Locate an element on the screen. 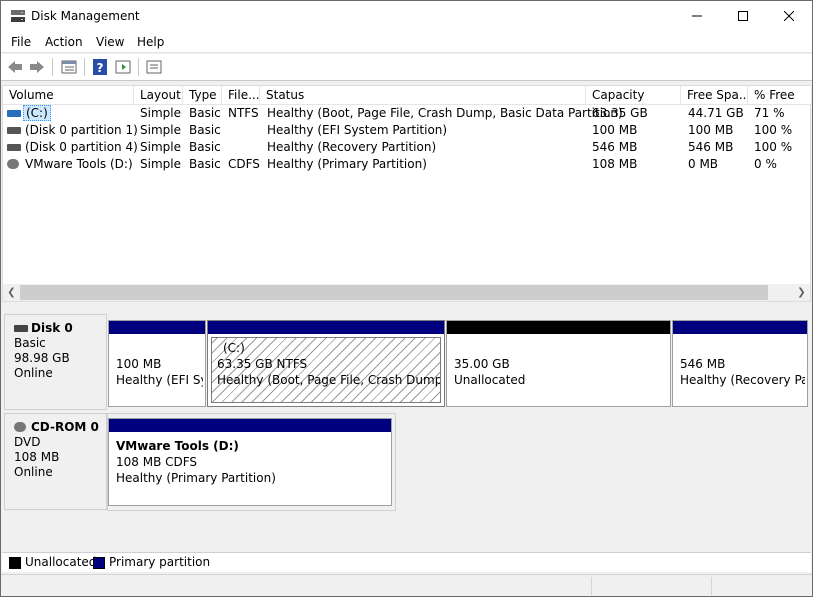  menu-help: Help is located at coordinates (150, 42).